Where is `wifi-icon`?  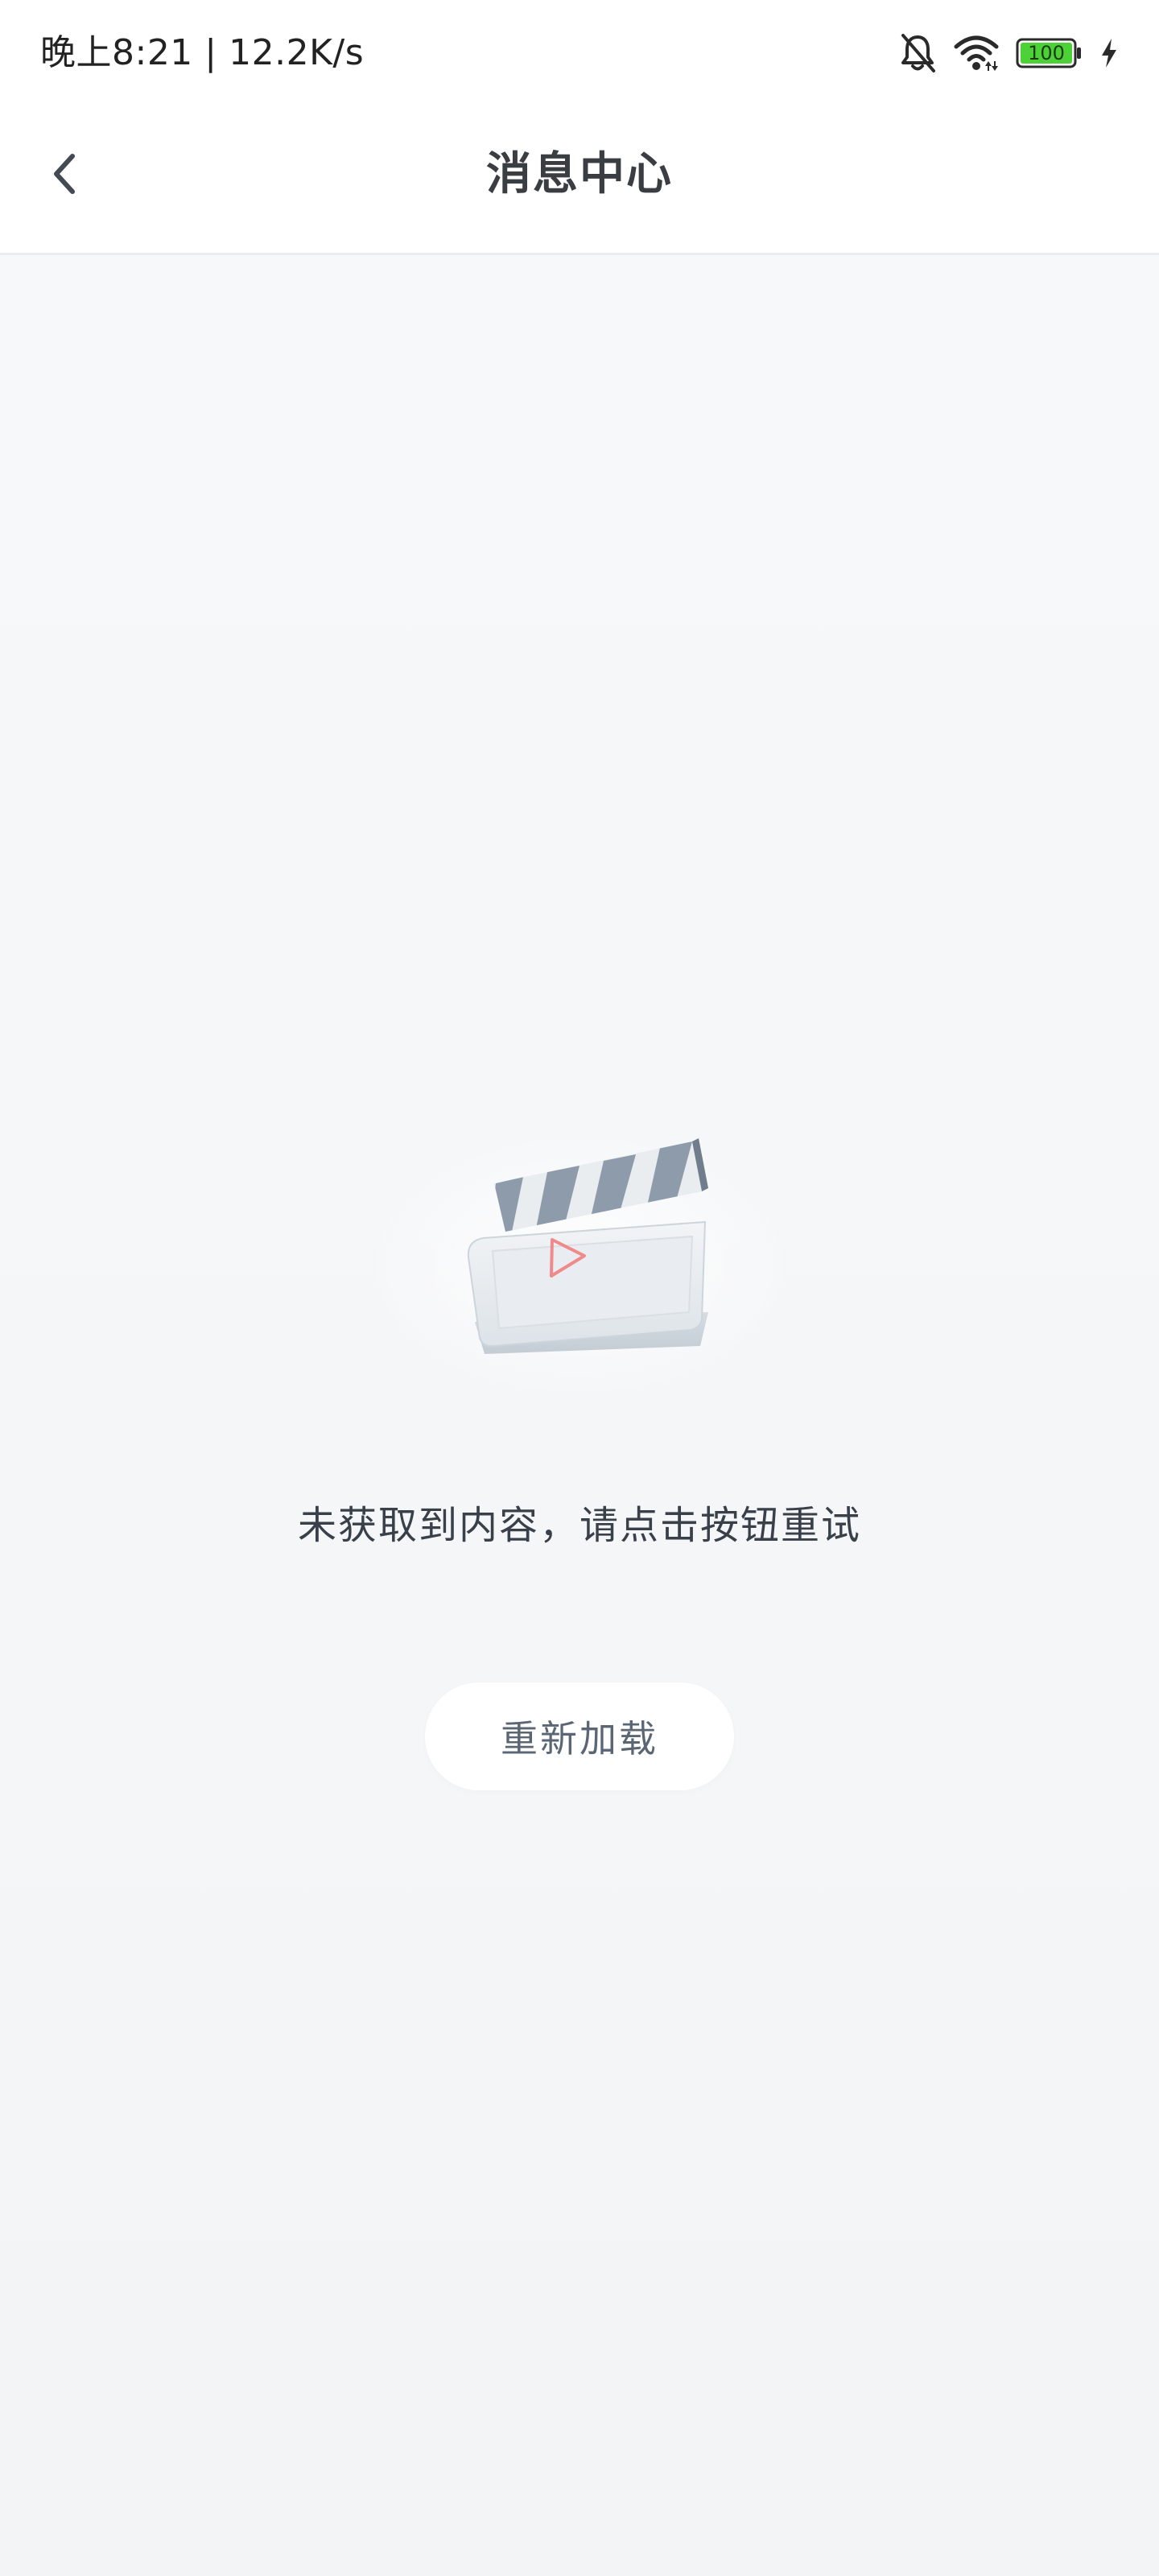
wifi-icon is located at coordinates (976, 53).